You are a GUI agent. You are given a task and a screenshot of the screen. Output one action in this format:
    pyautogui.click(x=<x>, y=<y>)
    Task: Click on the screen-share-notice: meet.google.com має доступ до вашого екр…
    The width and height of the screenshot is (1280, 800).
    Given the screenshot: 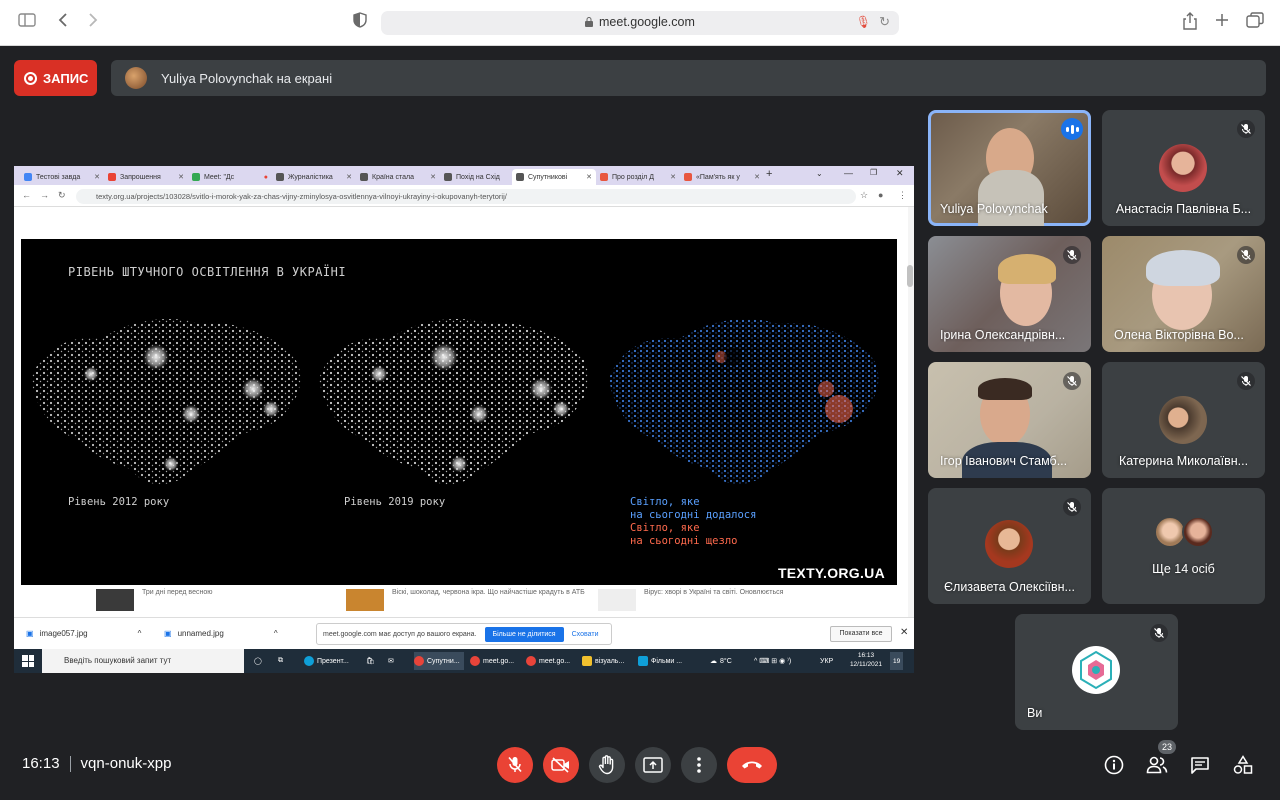 What is the action you would take?
    pyautogui.click(x=464, y=634)
    